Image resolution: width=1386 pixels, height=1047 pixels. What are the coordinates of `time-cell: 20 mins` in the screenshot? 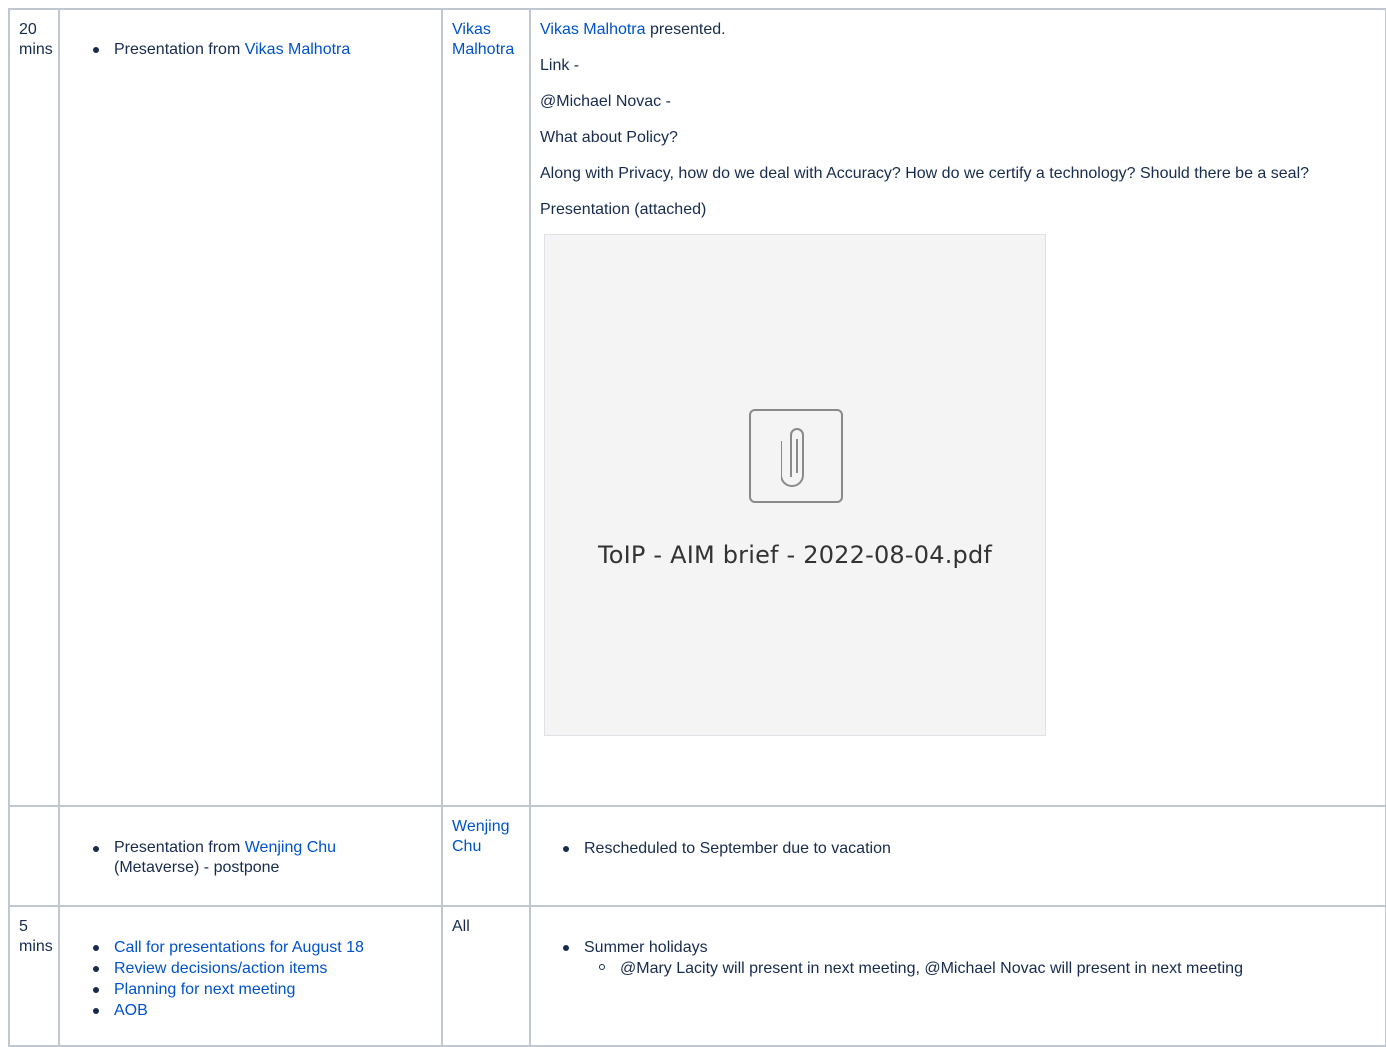 It's located at (34, 407).